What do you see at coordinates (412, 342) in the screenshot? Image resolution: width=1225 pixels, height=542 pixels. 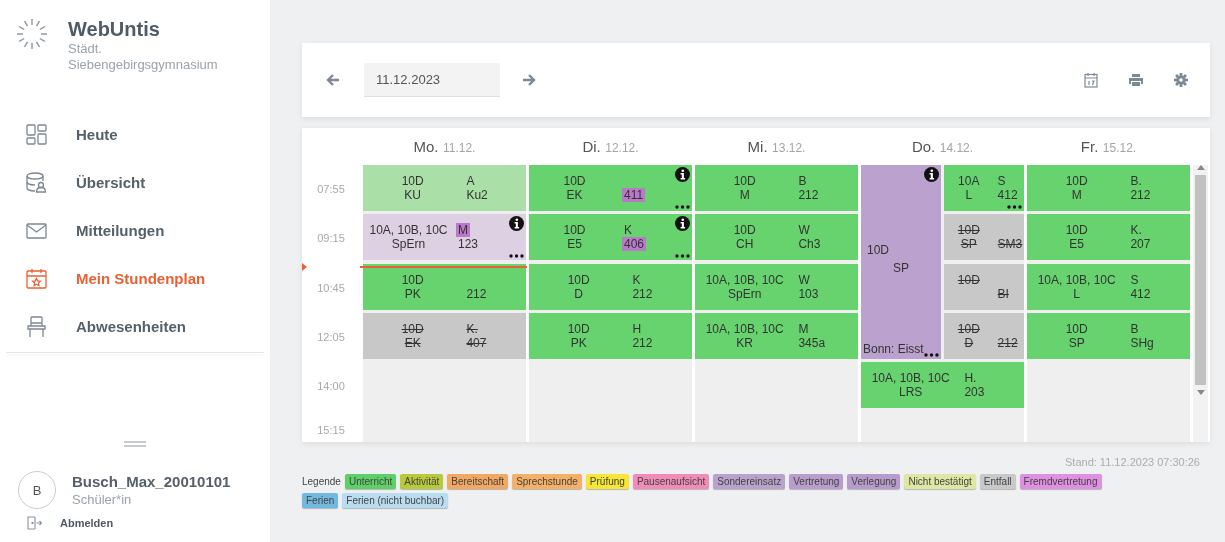 I see `lesson-subject: EK` at bounding box center [412, 342].